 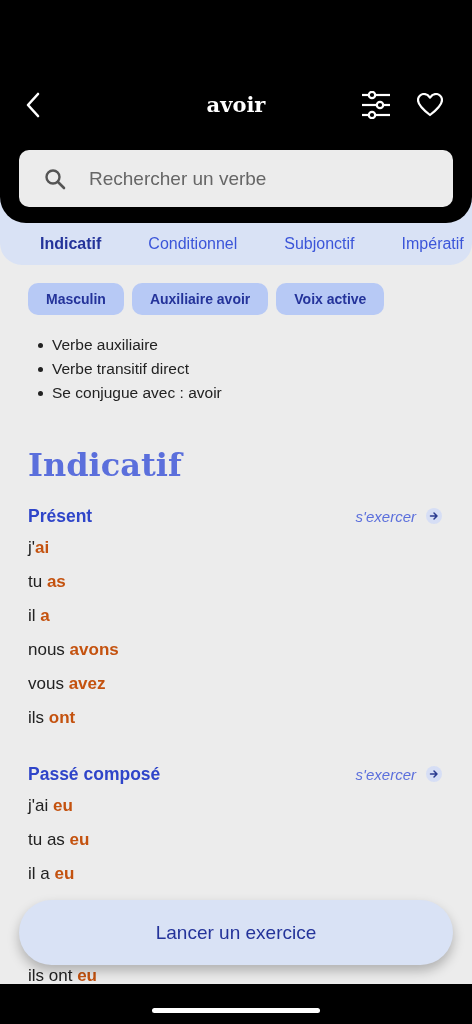 I want to click on search-field: Rechercher un verbe, so click(x=236, y=178).